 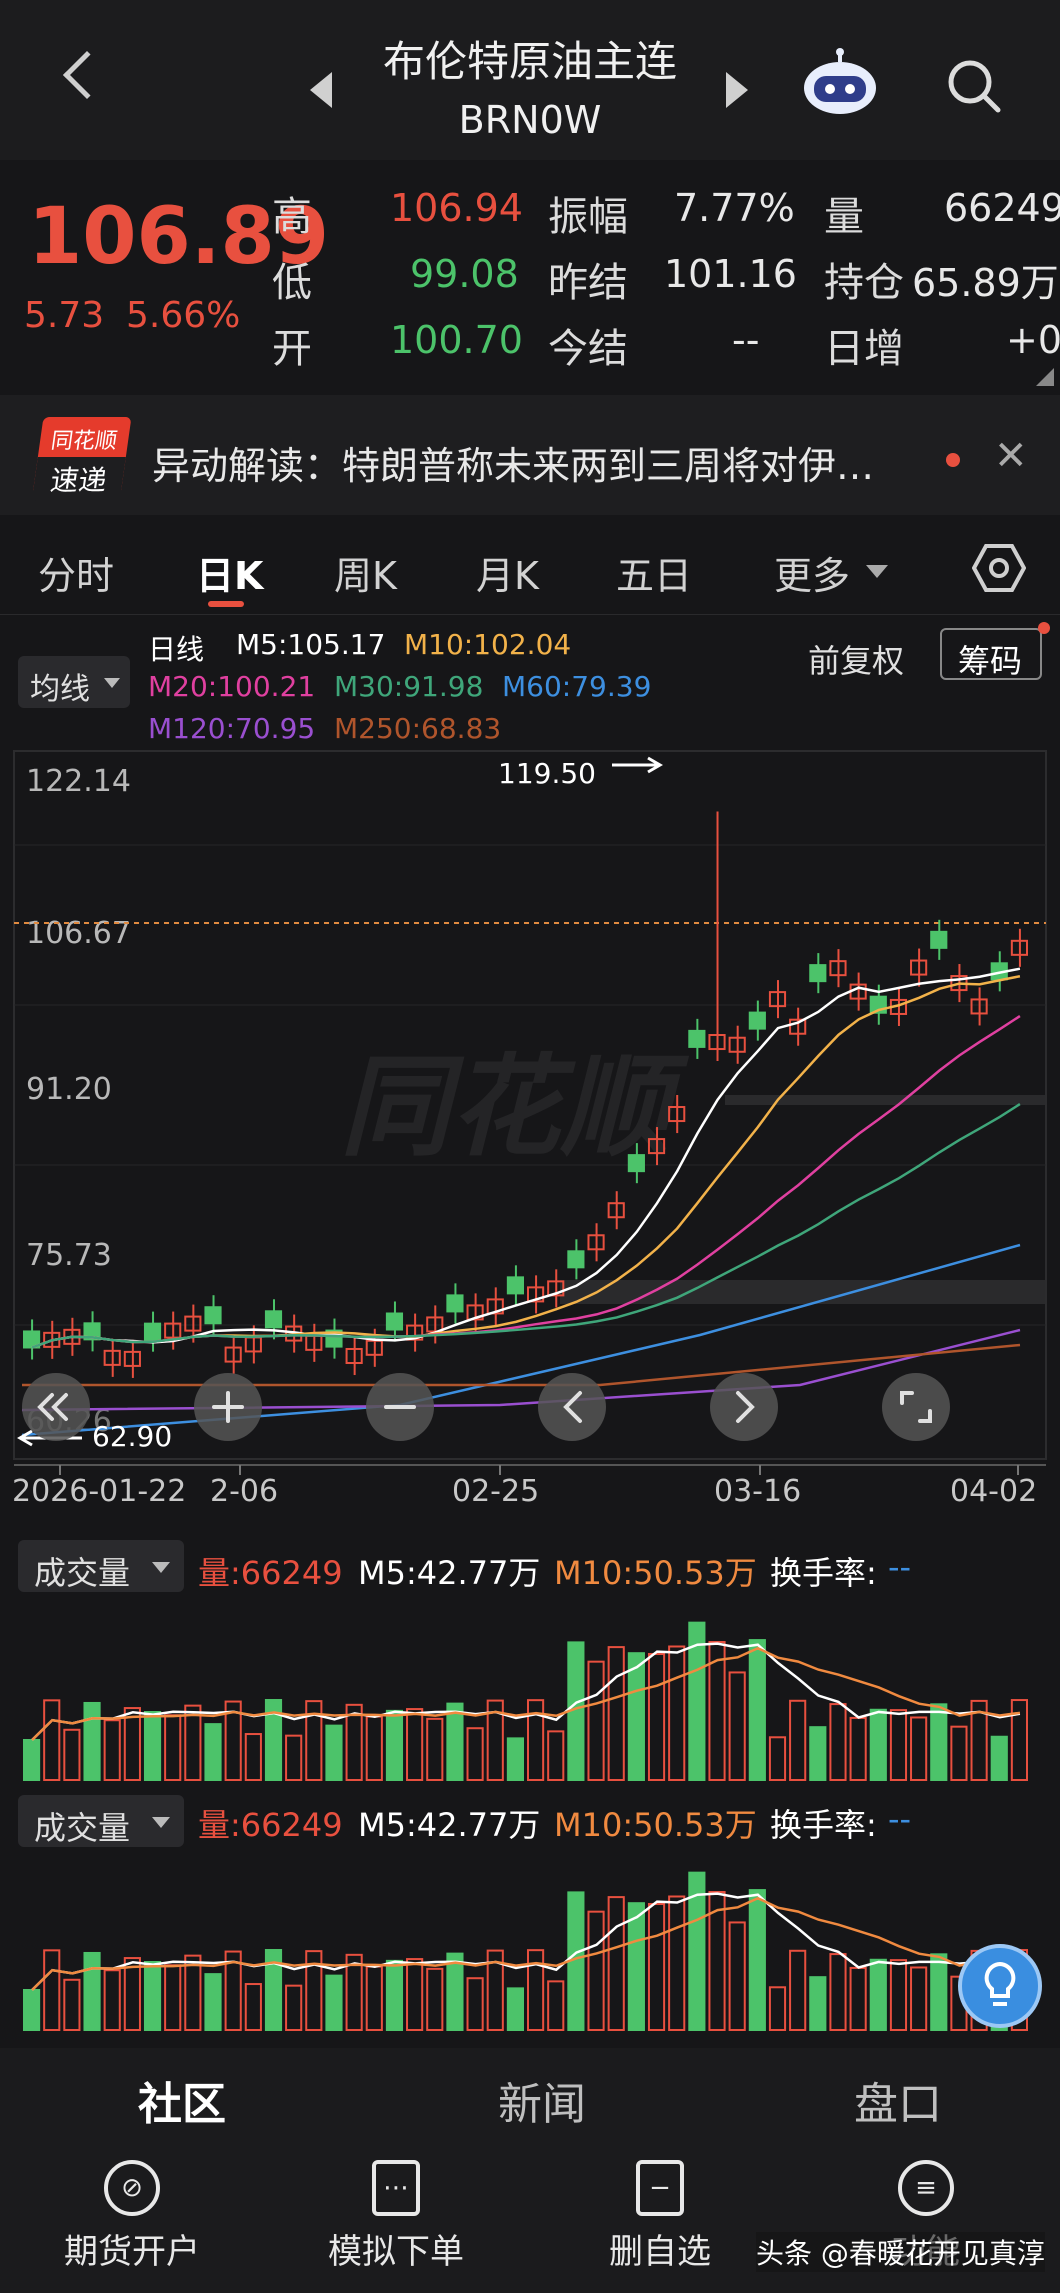 I want to click on chip-button: 筹码, so click(x=991, y=654).